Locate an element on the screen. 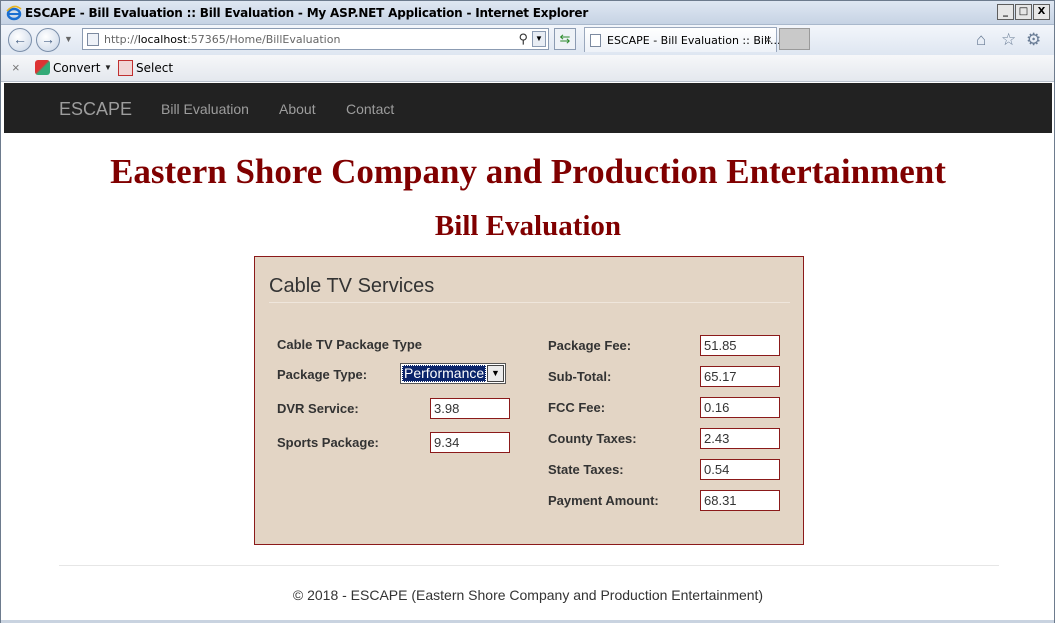 Image resolution: width=1055 pixels, height=623 pixels. window-controls: _ □ X is located at coordinates (1023, 12).